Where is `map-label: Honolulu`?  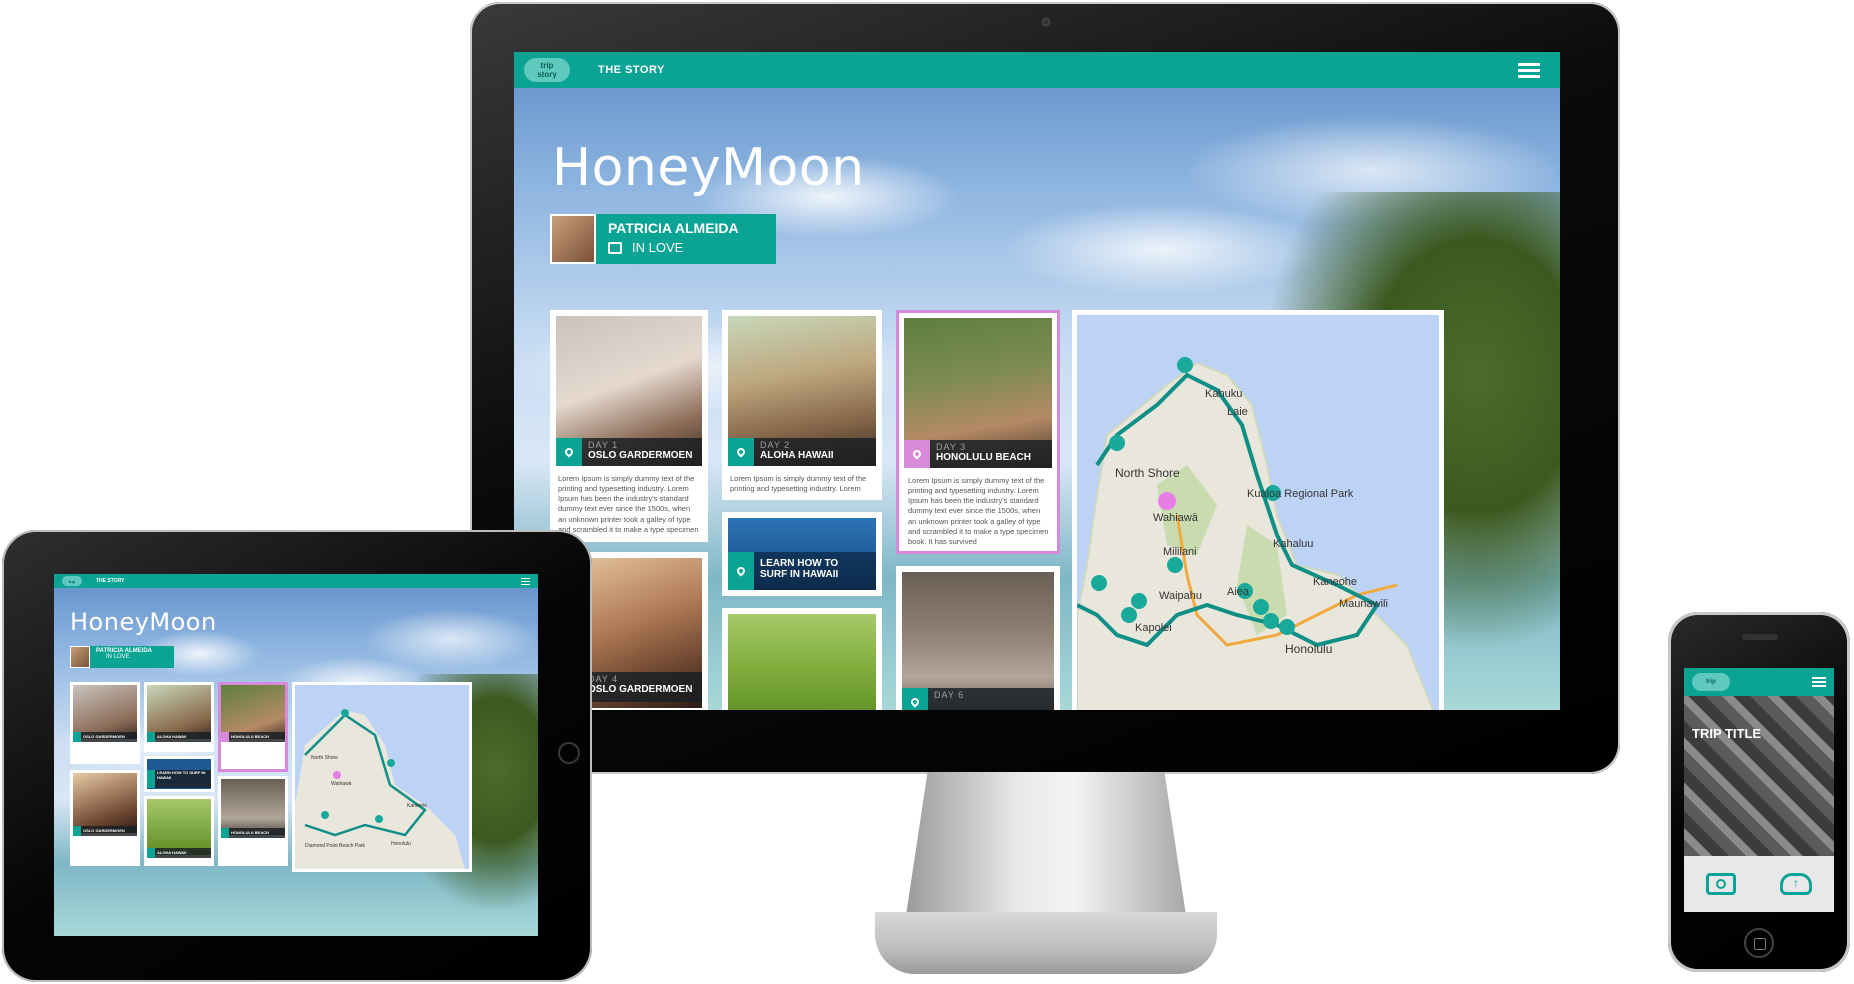 map-label: Honolulu is located at coordinates (401, 844).